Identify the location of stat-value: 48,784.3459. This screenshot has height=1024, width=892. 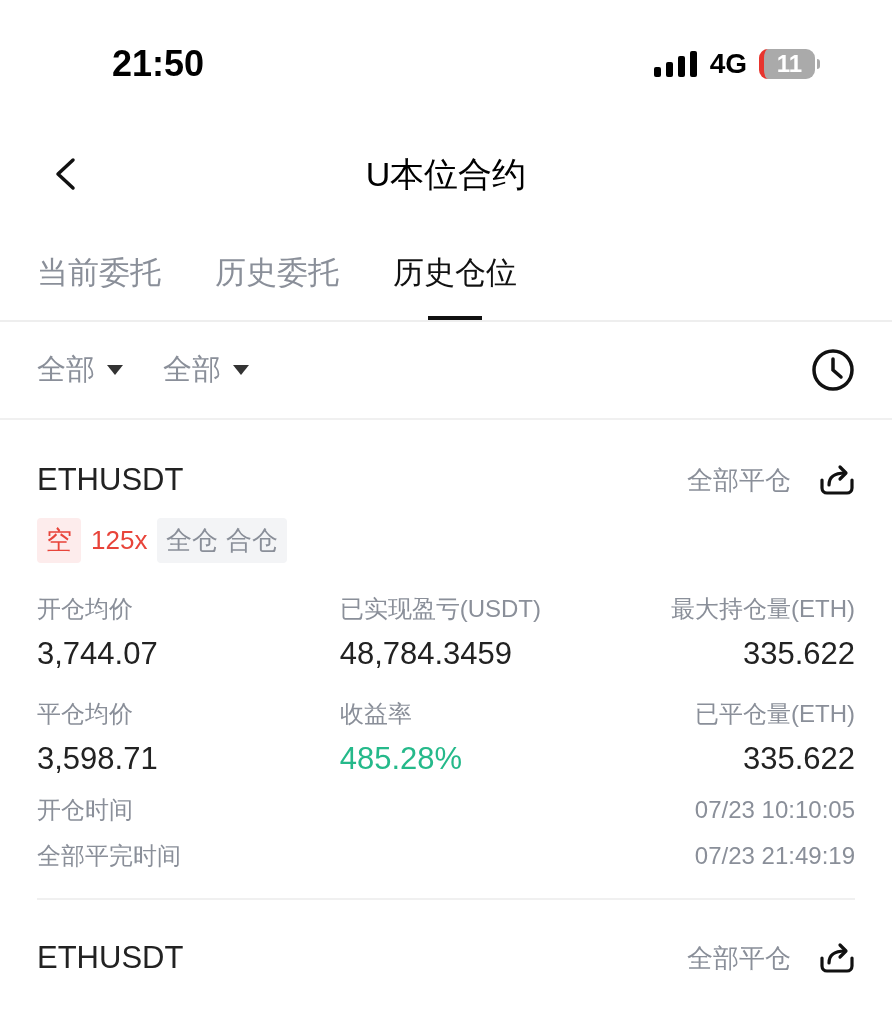
(426, 654).